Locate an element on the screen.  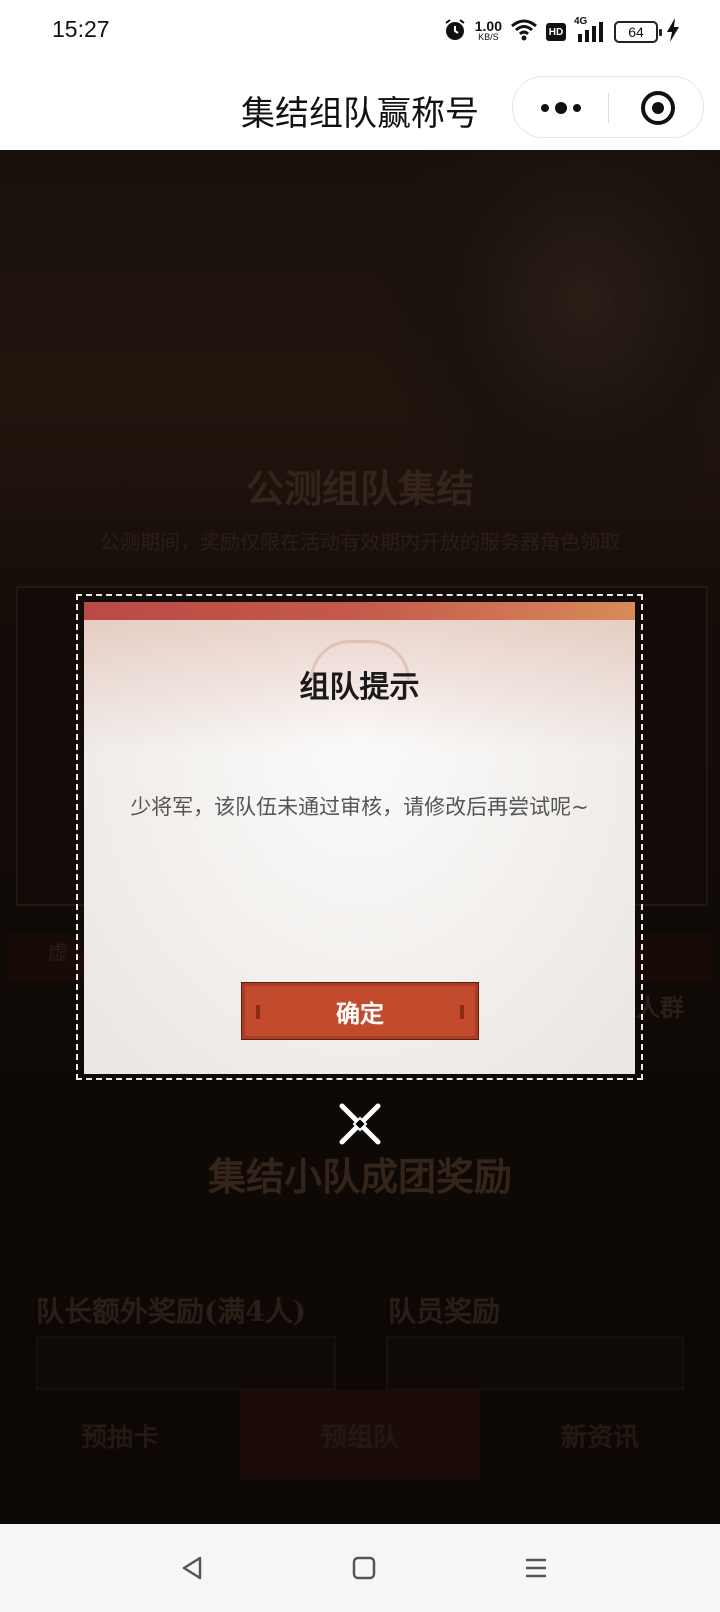
close-miniprogram-icon is located at coordinates (657, 108).